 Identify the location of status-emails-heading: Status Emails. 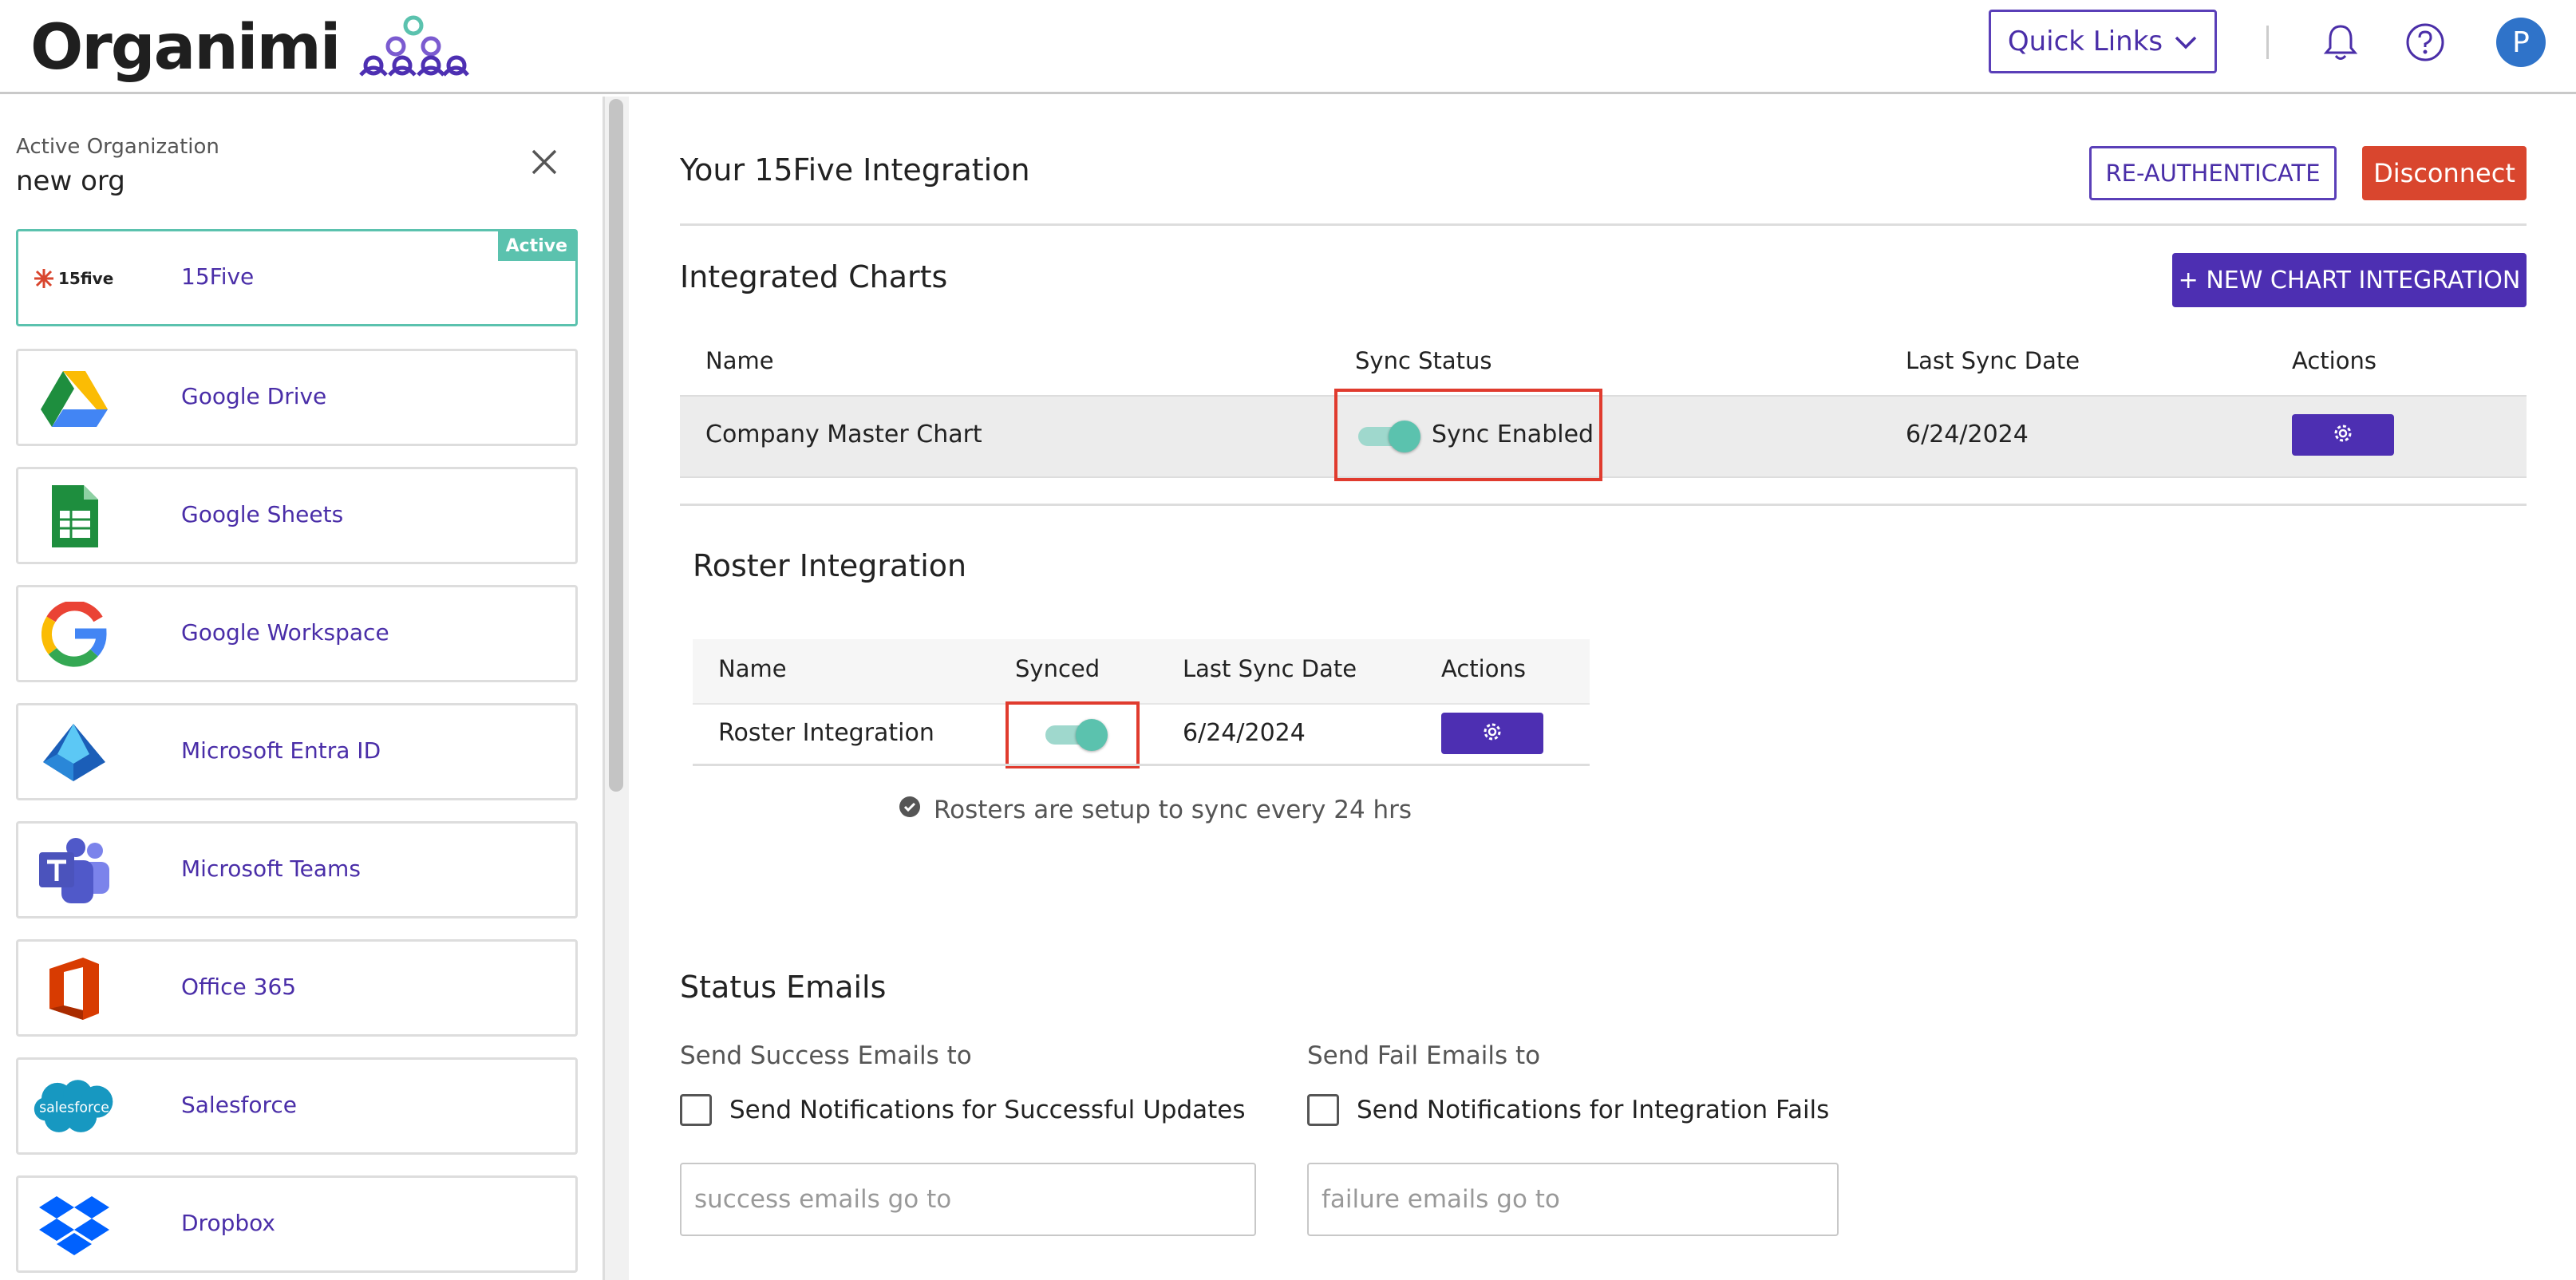
(783, 987).